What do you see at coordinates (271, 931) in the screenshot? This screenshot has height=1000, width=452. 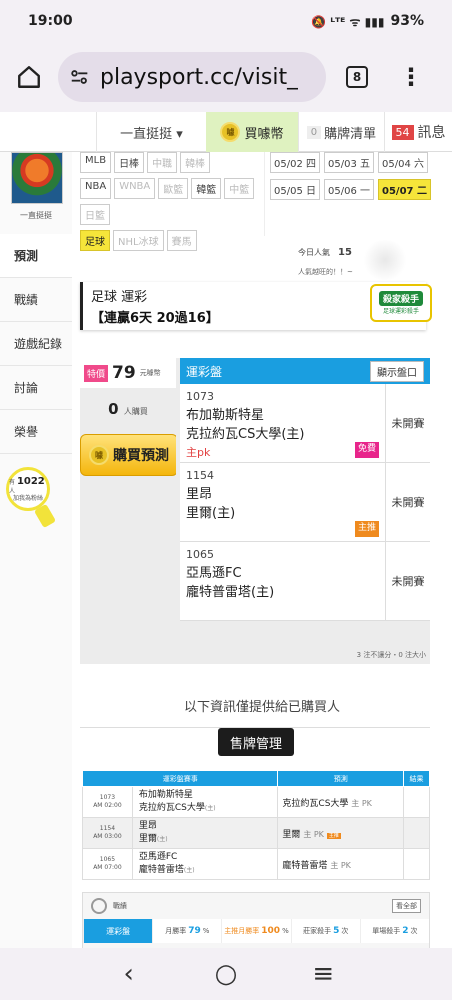 I see `main-win-value: 100` at bounding box center [271, 931].